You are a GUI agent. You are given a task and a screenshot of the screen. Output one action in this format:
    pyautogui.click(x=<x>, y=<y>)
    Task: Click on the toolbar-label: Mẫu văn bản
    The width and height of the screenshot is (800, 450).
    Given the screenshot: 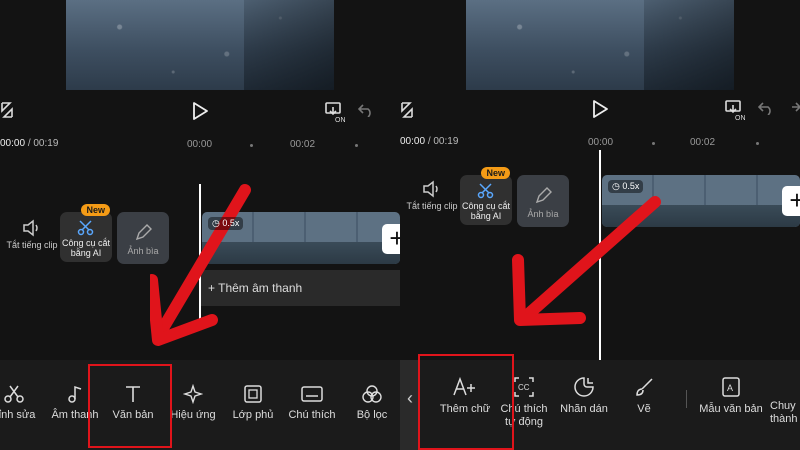 What is the action you would take?
    pyautogui.click(x=731, y=409)
    